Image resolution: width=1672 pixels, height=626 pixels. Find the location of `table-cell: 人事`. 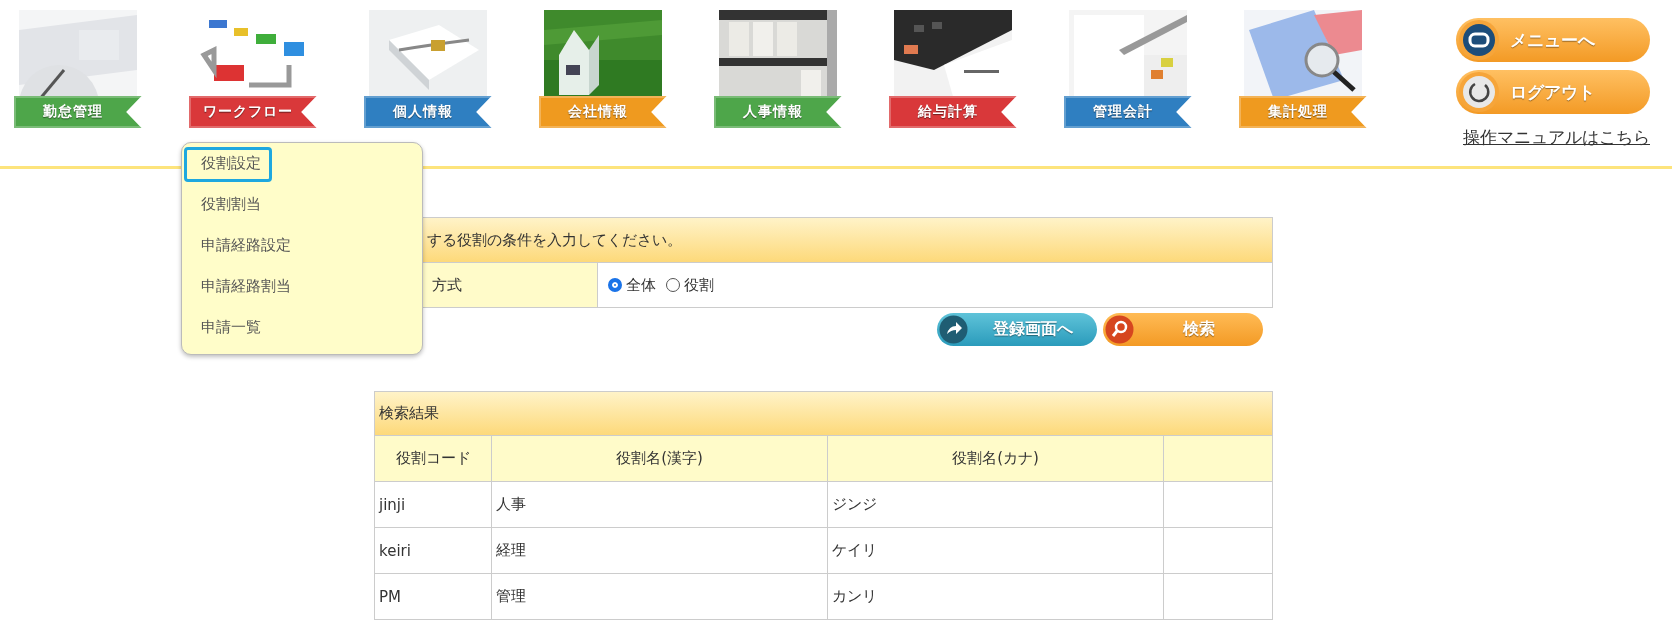

table-cell: 人事 is located at coordinates (659, 504).